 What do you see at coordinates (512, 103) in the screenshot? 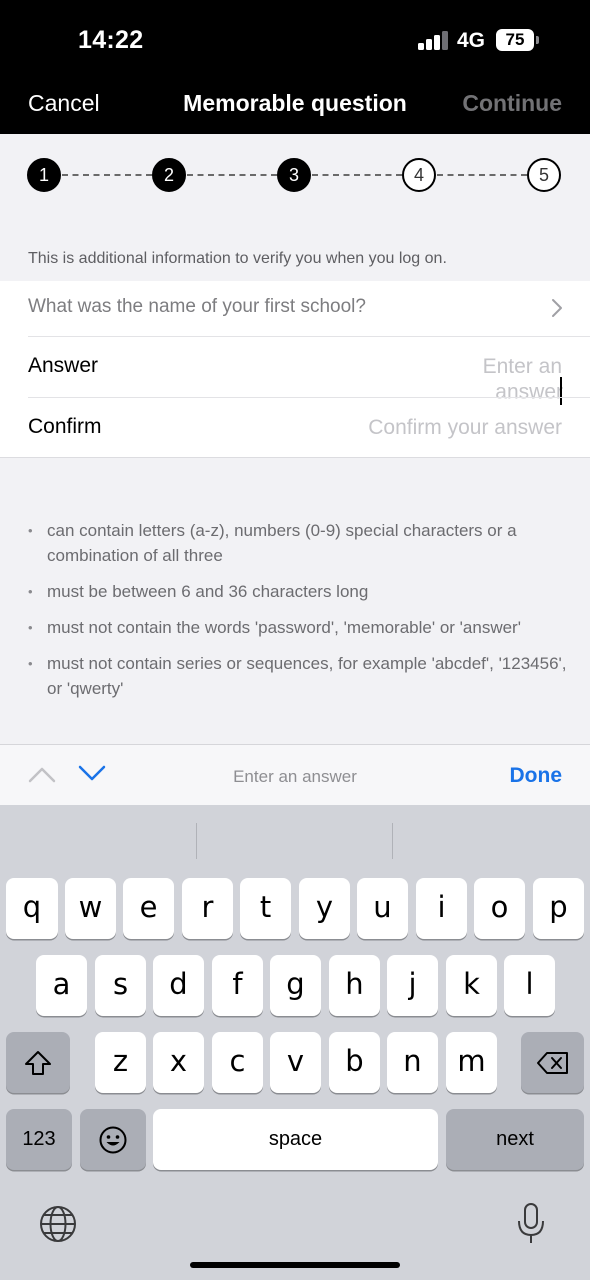
I see `continue-button: Continue` at bounding box center [512, 103].